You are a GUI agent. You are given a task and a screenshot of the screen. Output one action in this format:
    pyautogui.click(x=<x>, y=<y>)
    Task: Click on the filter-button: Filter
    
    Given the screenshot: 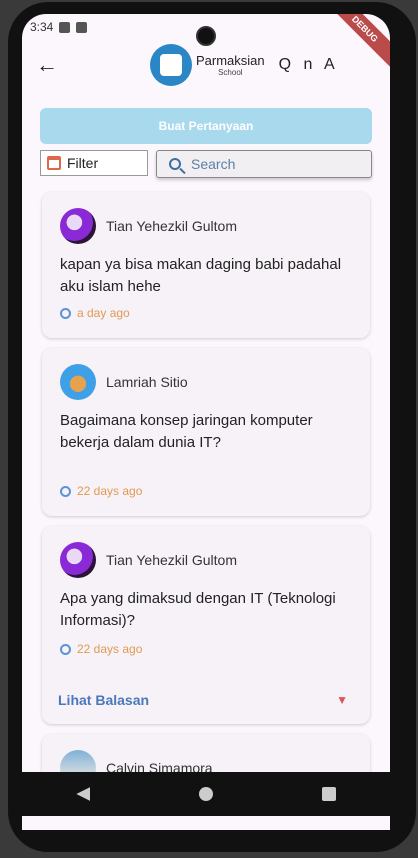 What is the action you would take?
    pyautogui.click(x=94, y=163)
    